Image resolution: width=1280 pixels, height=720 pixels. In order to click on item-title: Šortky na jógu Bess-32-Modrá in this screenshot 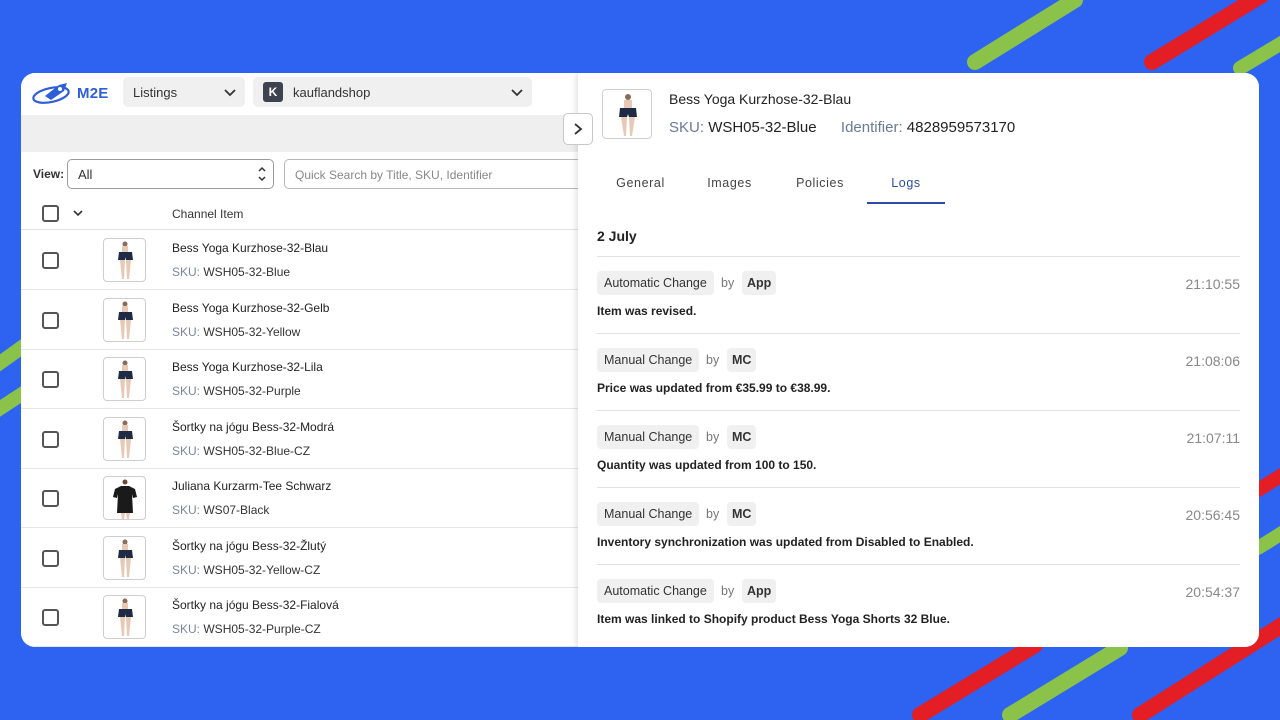, I will do `click(253, 427)`.